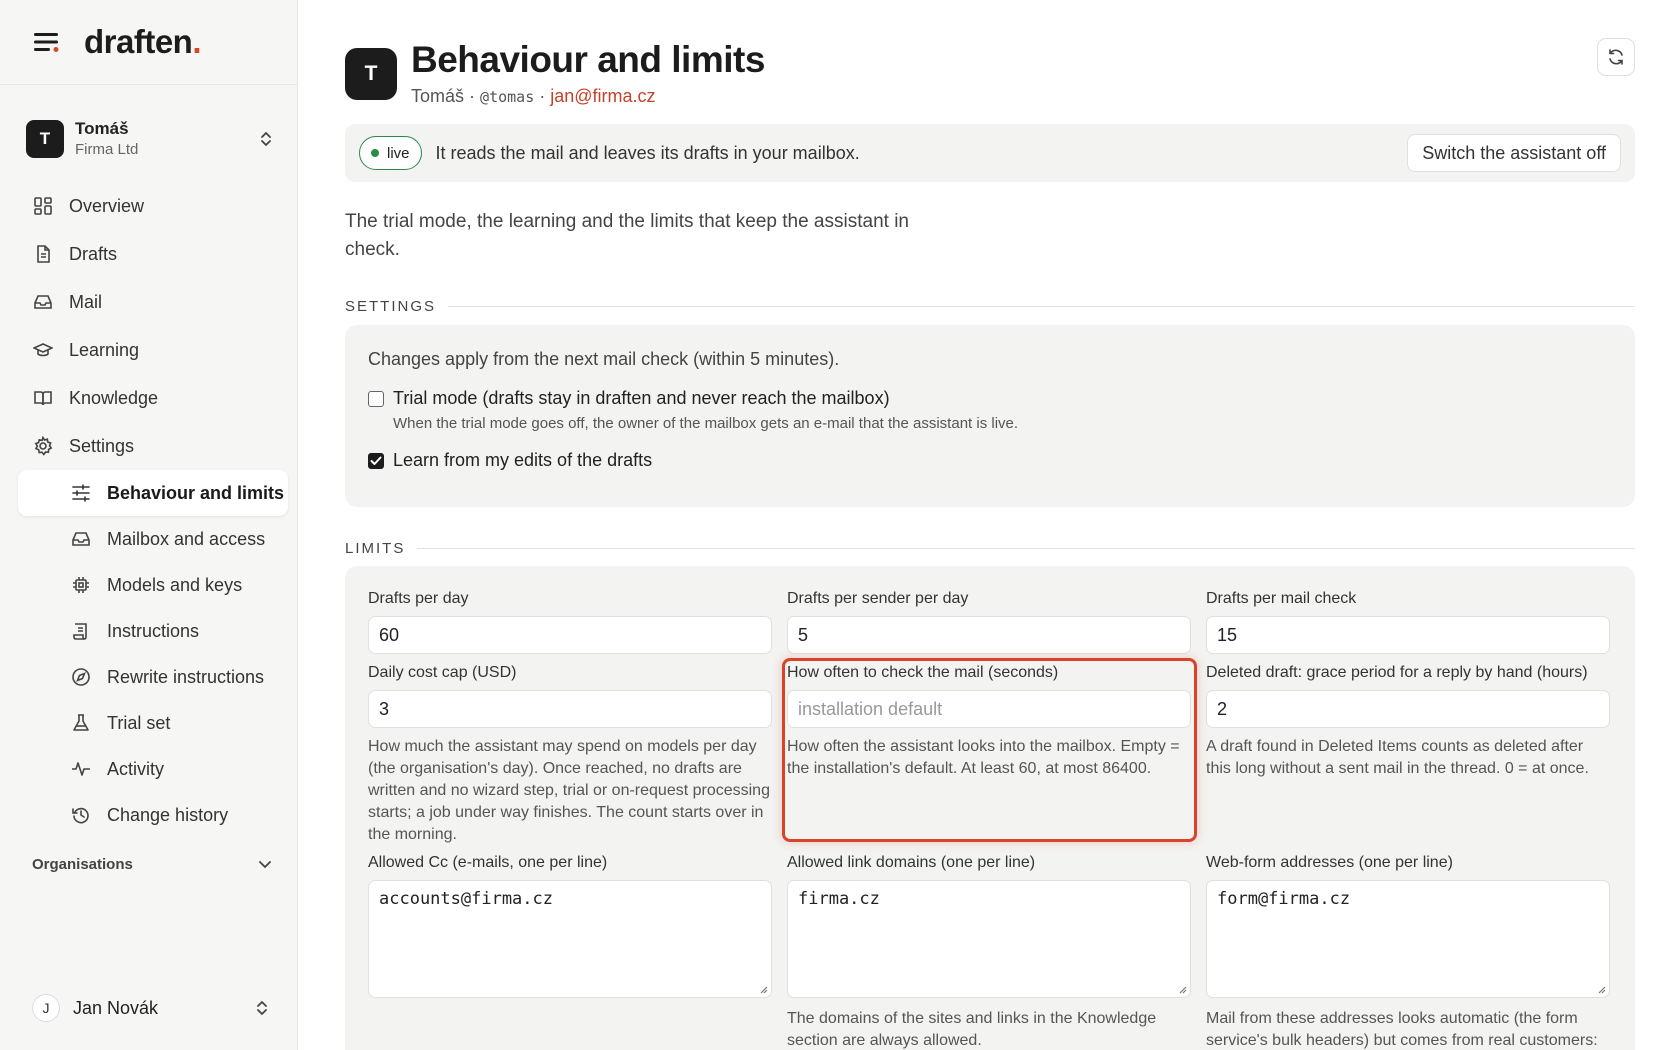 The image size is (1680, 1050). What do you see at coordinates (602, 96) in the screenshot?
I see `header-email-link: jan@firma.cz` at bounding box center [602, 96].